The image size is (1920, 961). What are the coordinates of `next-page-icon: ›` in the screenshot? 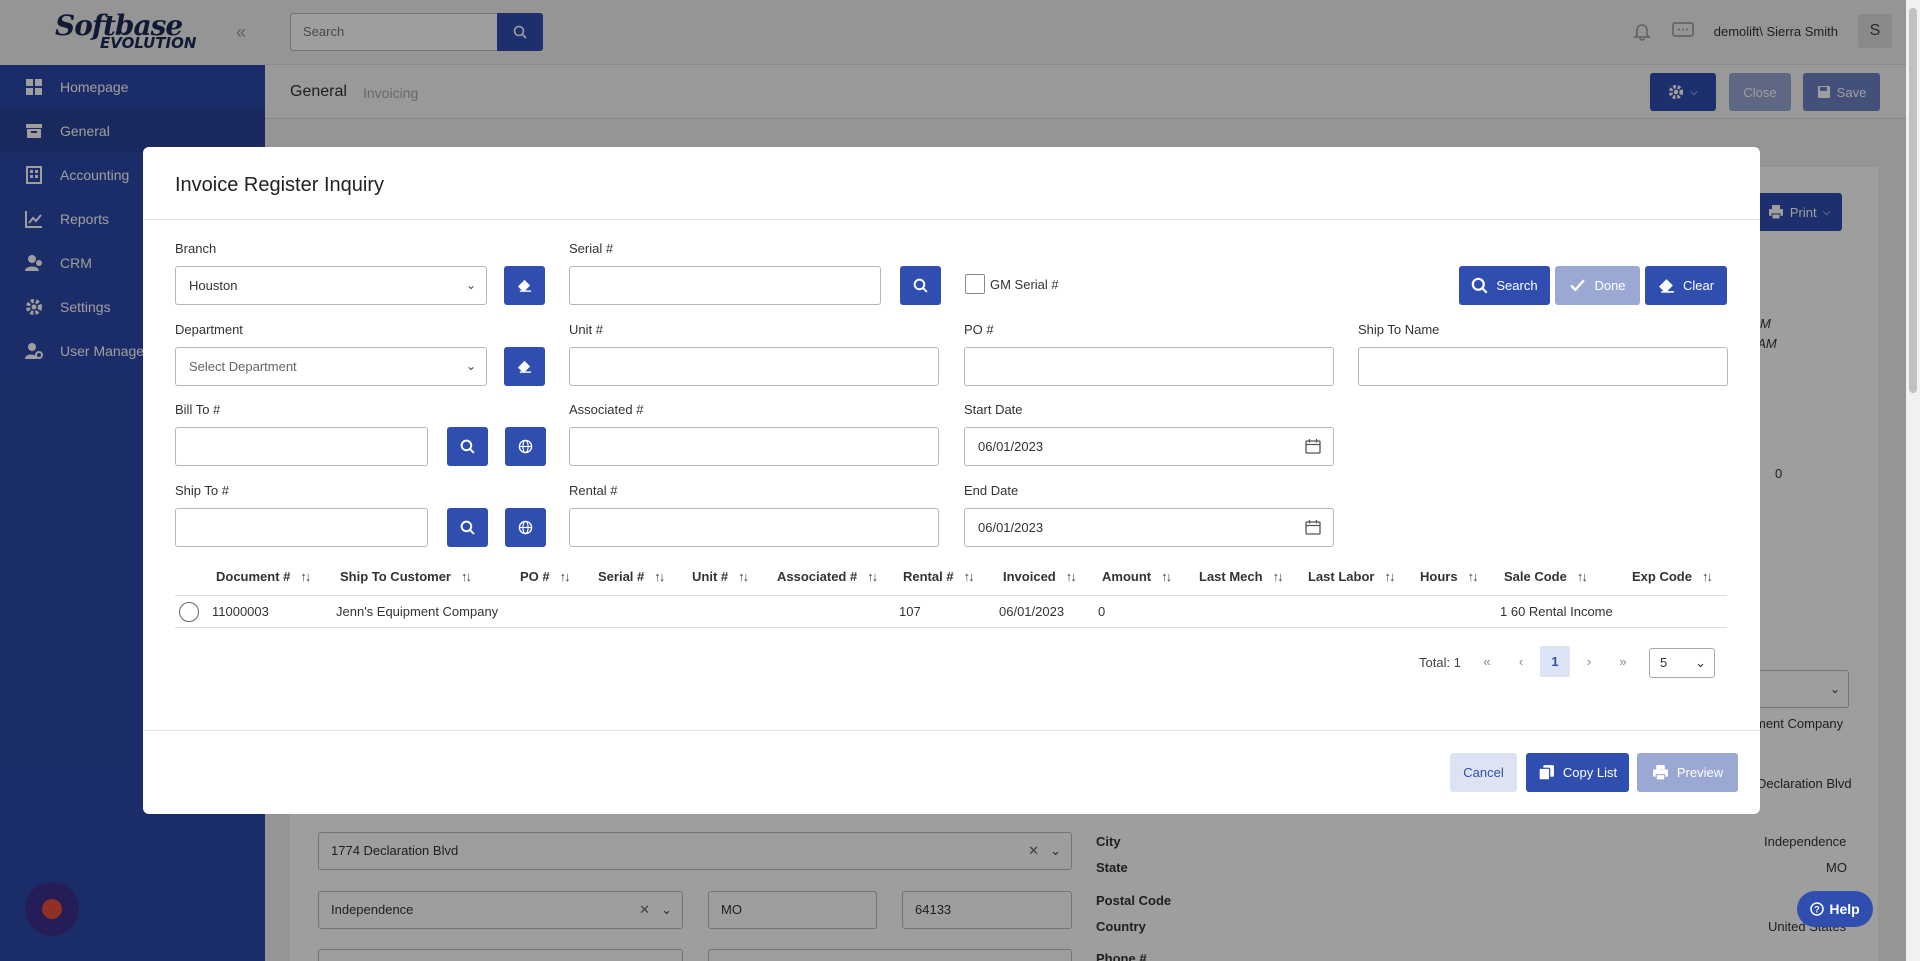 It's located at (1589, 661).